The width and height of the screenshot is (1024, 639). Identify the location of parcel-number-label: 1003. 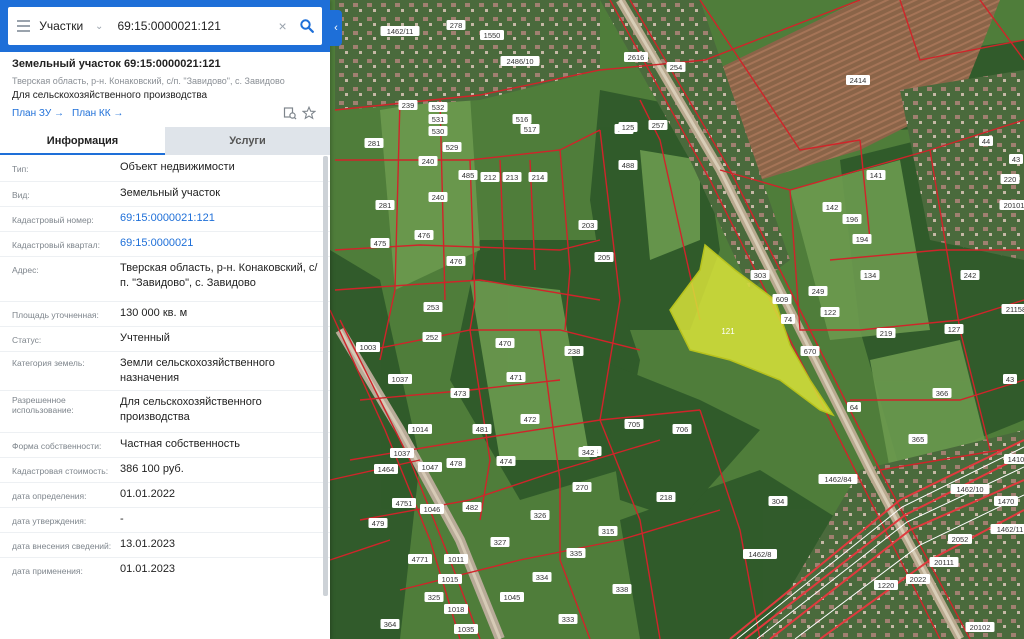
(368, 347).